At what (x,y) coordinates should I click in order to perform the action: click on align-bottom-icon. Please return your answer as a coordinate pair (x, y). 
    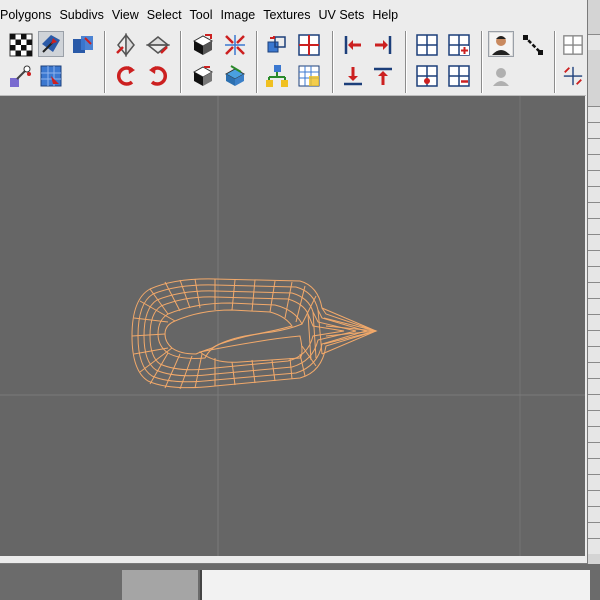
    Looking at the image, I should click on (353, 76).